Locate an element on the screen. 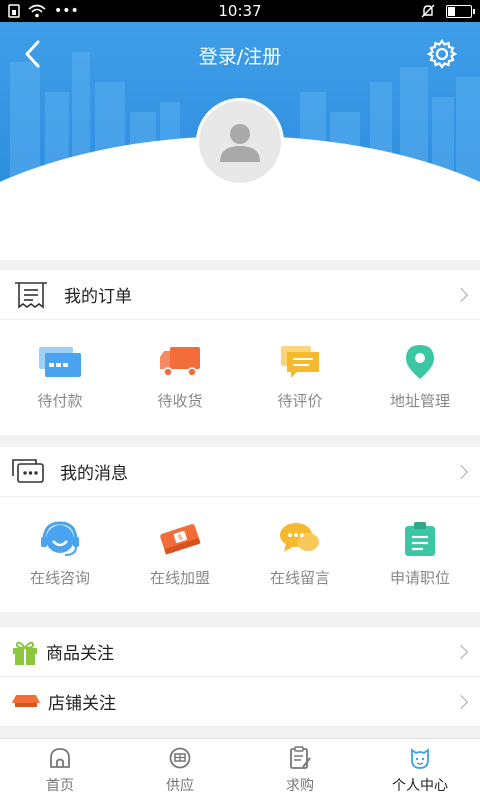  order-item-label: 地址管理 is located at coordinates (419, 401).